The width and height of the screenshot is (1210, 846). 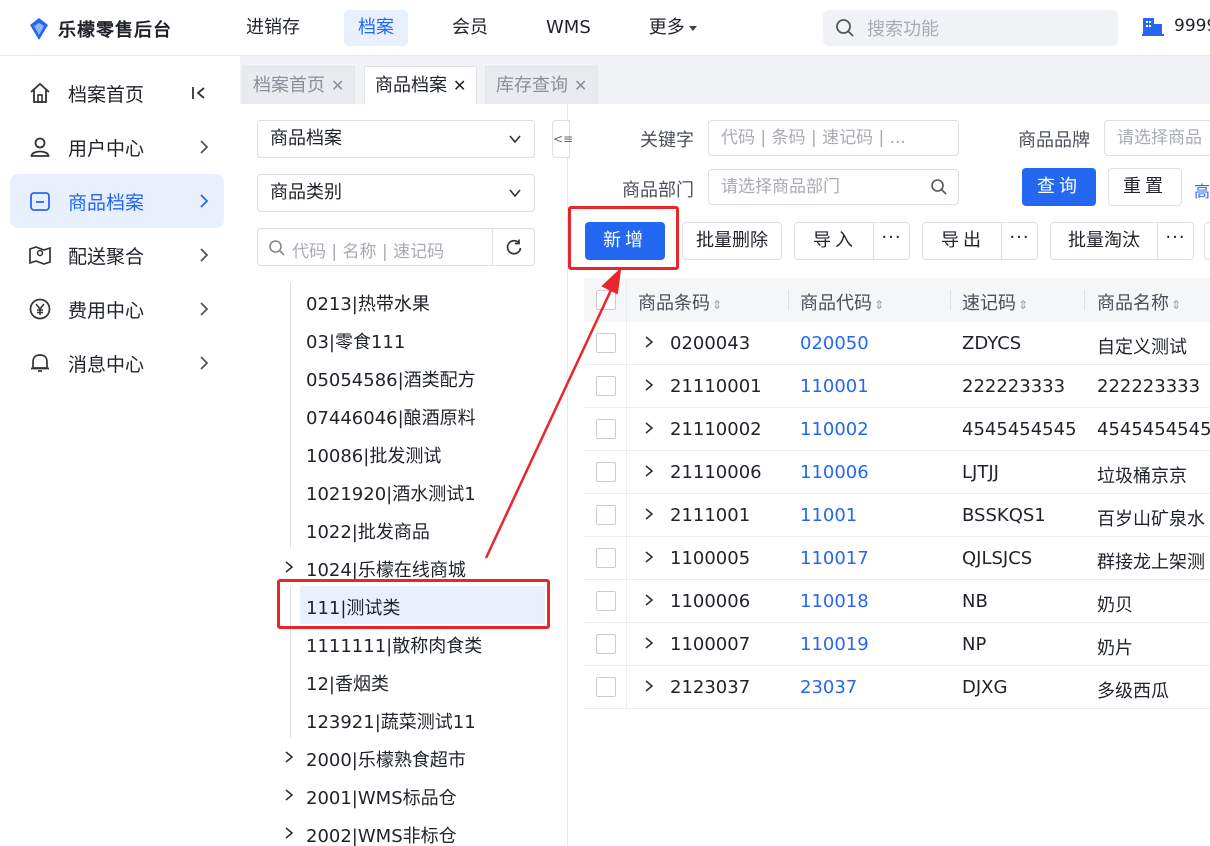 What do you see at coordinates (1207, 241) in the screenshot?
I see `toolbar-overflow-button` at bounding box center [1207, 241].